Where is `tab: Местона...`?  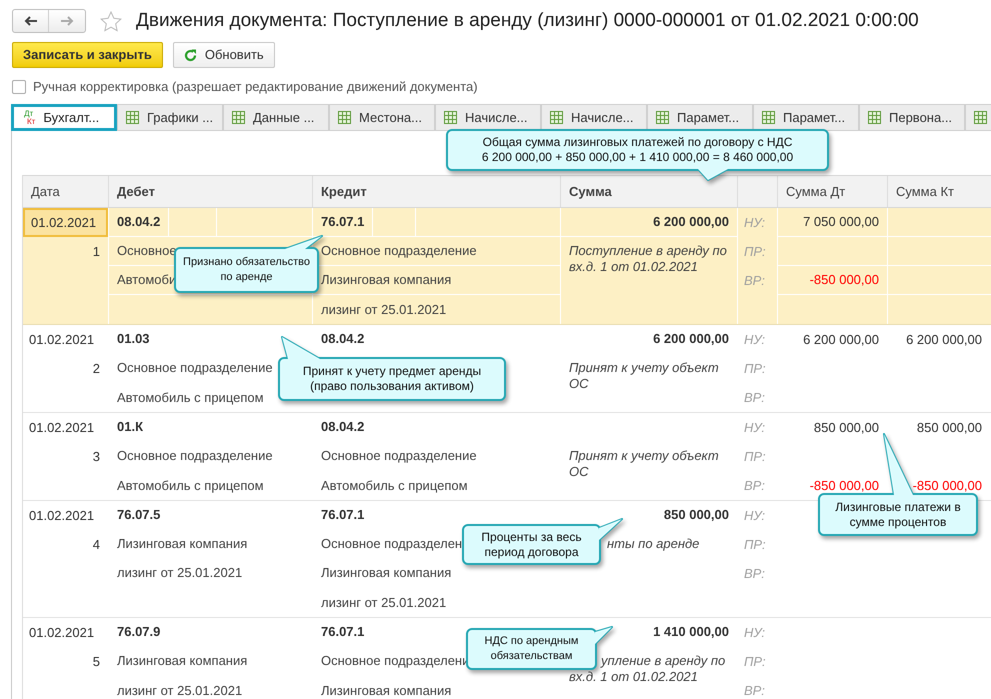 tab: Местона... is located at coordinates (382, 117).